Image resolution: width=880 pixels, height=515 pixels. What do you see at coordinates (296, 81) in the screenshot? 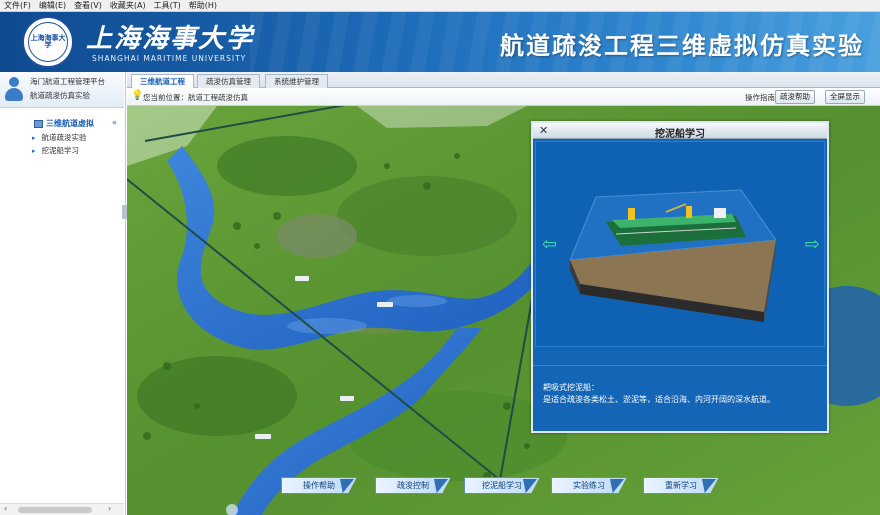
I see `tab-system-maintenance: 系统维护管理` at bounding box center [296, 81].